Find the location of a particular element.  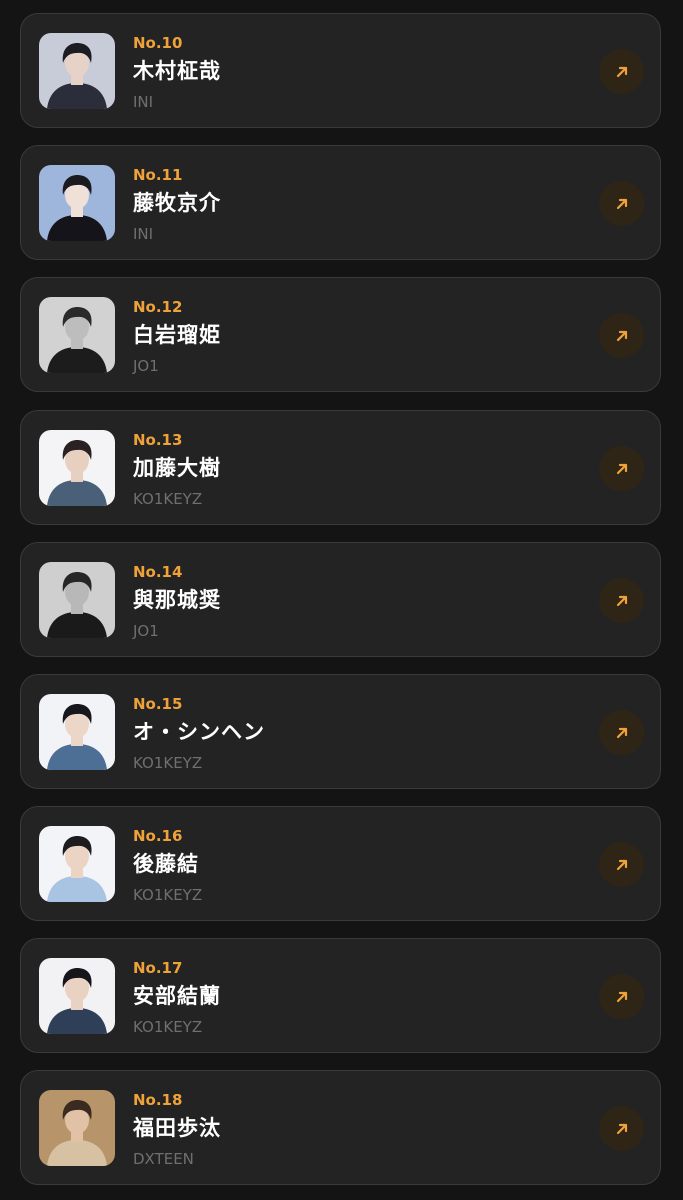

ranking-card: No.15 オ・シンヘン KO1KEYZ is located at coordinates (340, 731).